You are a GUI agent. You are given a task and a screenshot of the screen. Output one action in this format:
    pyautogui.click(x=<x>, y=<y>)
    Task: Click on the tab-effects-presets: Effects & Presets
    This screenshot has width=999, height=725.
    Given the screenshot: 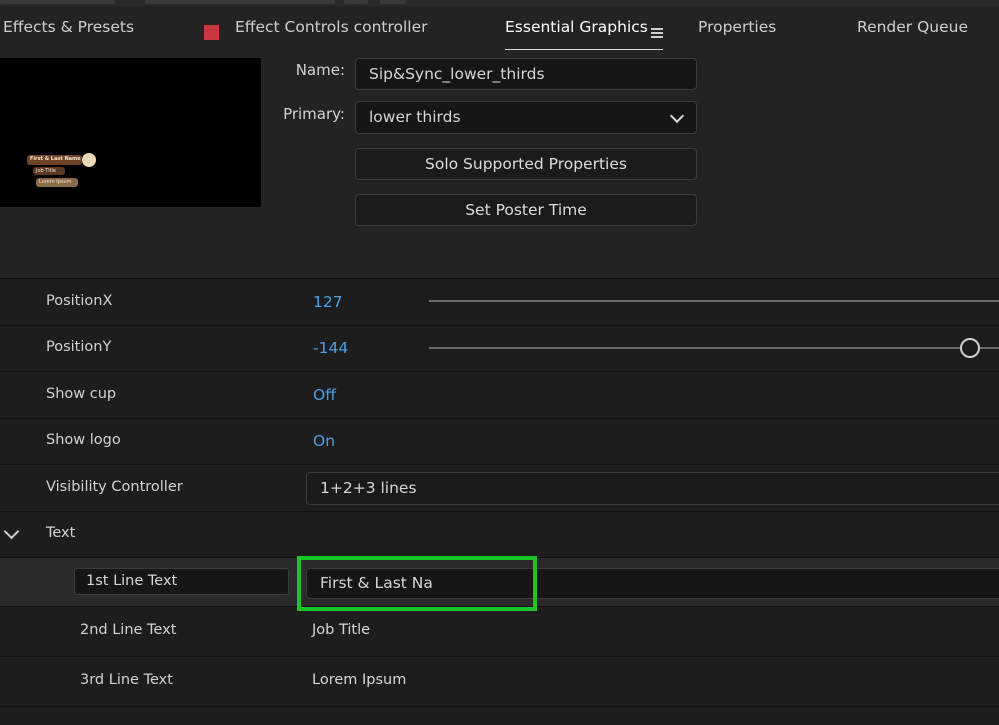 What is the action you would take?
    pyautogui.click(x=68, y=27)
    